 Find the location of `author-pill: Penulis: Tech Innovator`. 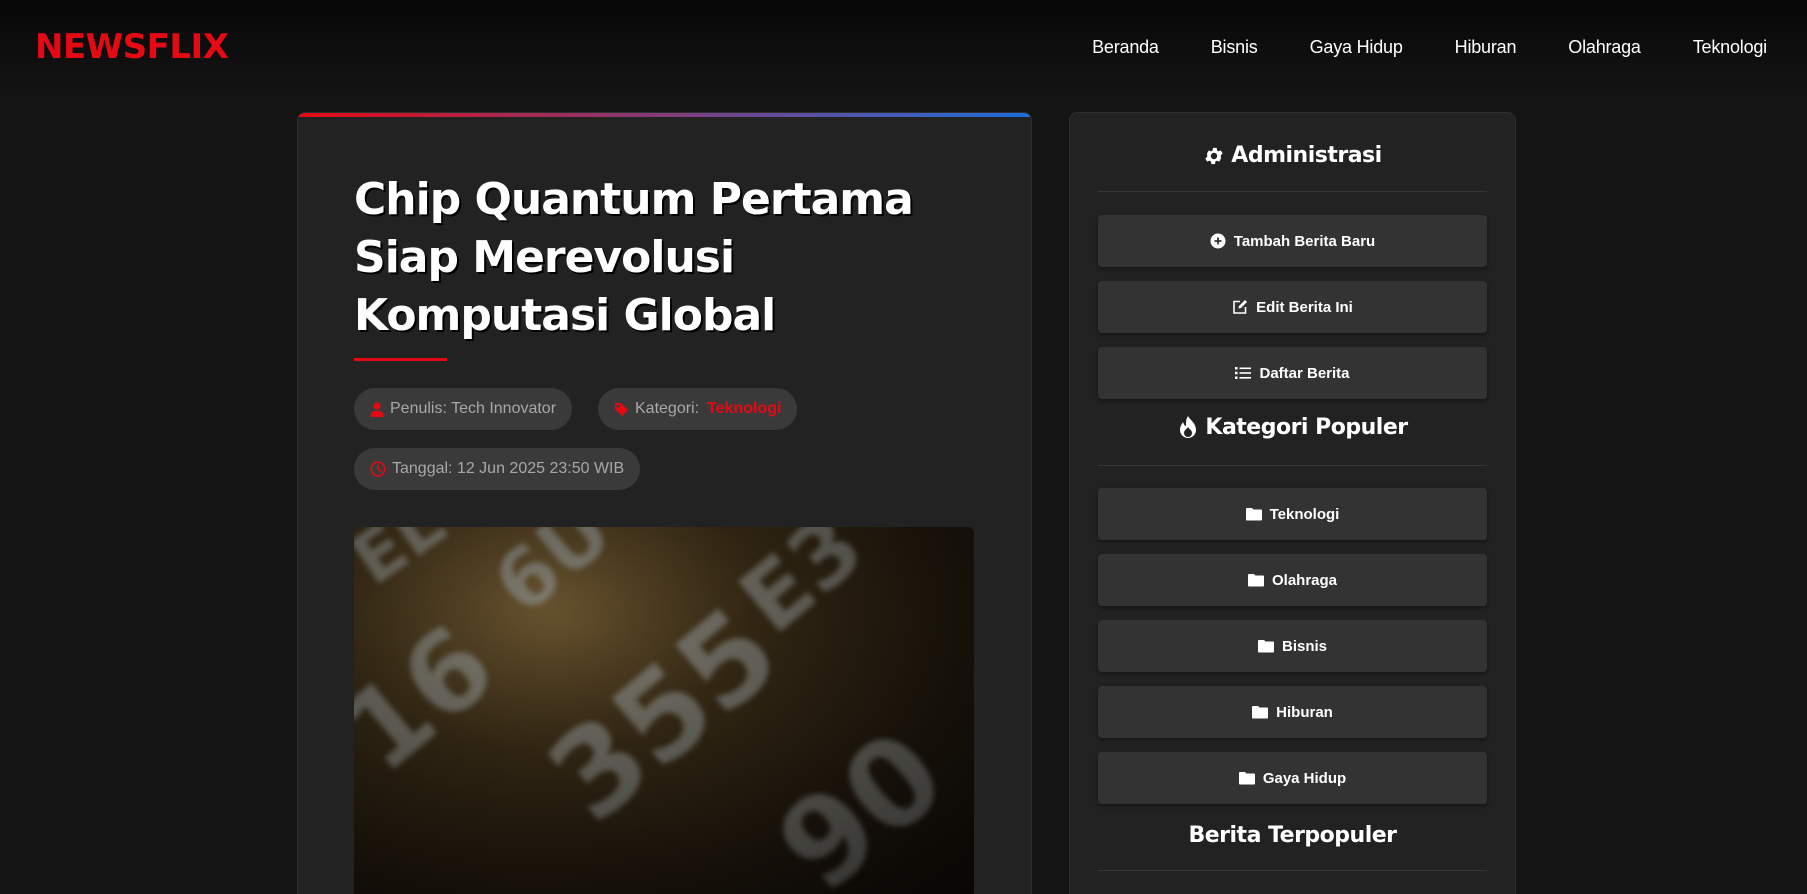

author-pill: Penulis: Tech Innovator is located at coordinates (463, 409).